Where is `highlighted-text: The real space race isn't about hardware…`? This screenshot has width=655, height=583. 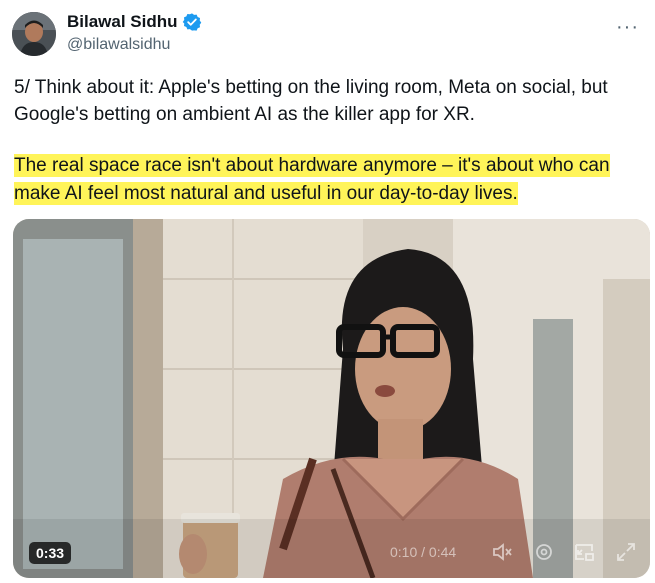 highlighted-text: The real space race isn't about hardware… is located at coordinates (312, 179).